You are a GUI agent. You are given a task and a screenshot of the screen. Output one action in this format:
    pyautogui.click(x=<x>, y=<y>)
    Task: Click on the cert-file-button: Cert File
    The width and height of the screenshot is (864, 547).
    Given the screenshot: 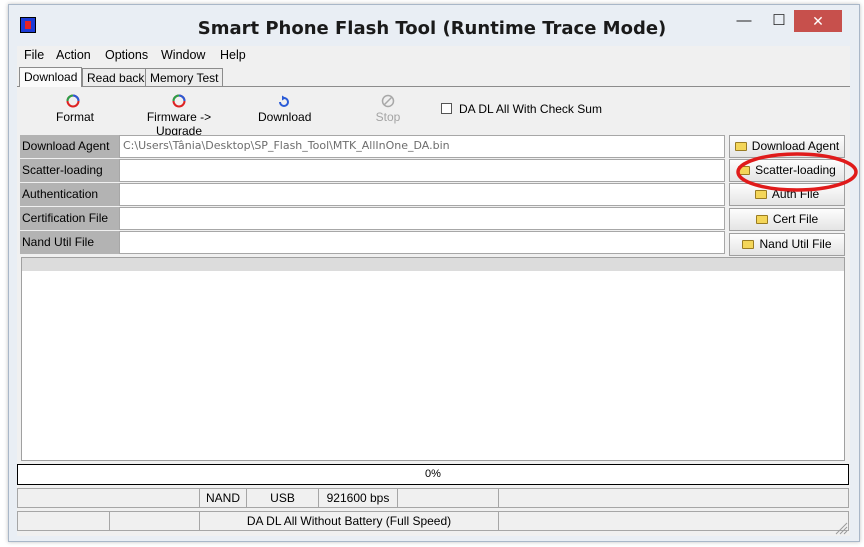 What is the action you would take?
    pyautogui.click(x=787, y=219)
    